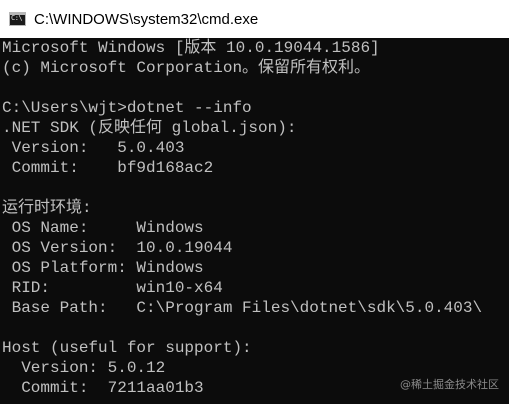  Describe the element at coordinates (149, 128) in the screenshot. I see `console-line: .NET SDK (反映任何 global.json):` at that location.